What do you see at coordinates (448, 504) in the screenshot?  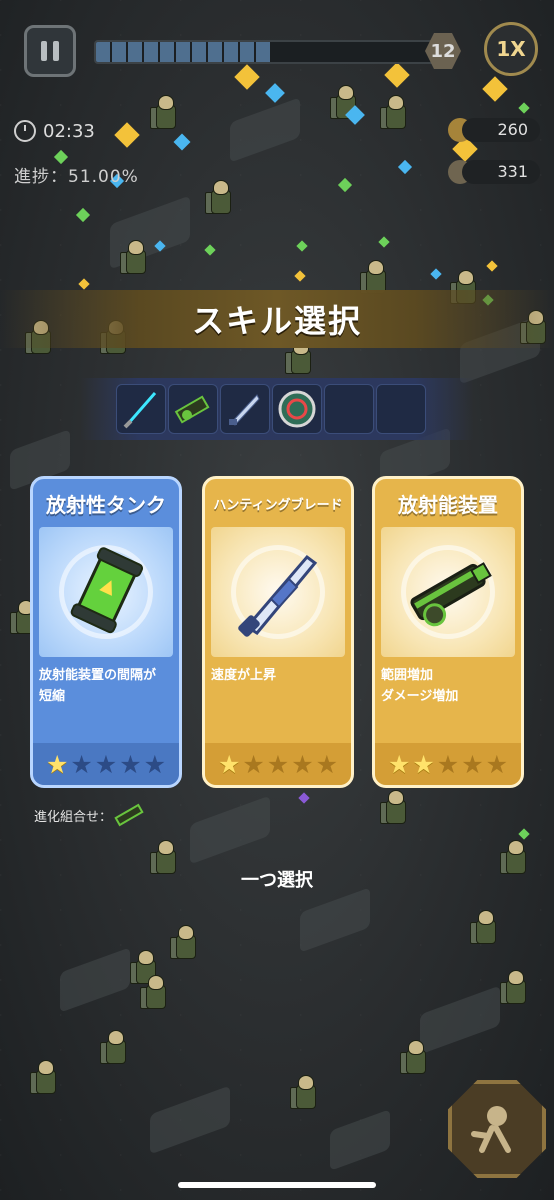 I see `card-title: 放射能装置` at bounding box center [448, 504].